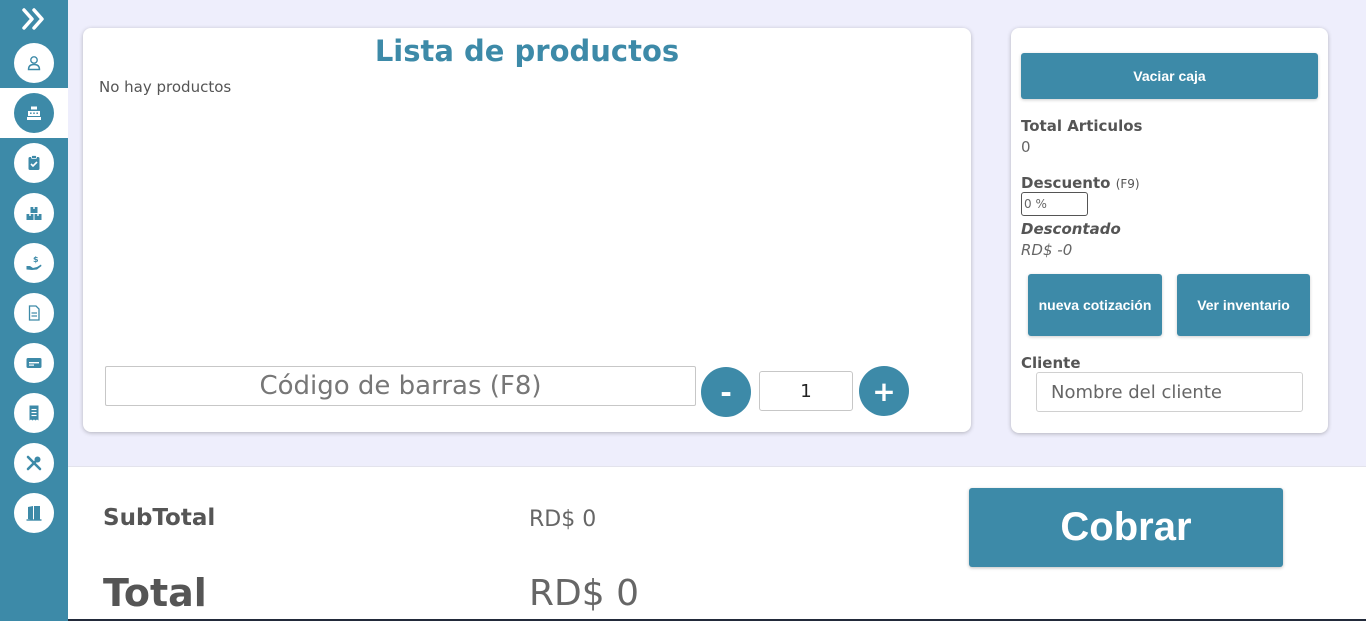 The height and width of the screenshot is (621, 1366). I want to click on receipt-icon, so click(34, 413).